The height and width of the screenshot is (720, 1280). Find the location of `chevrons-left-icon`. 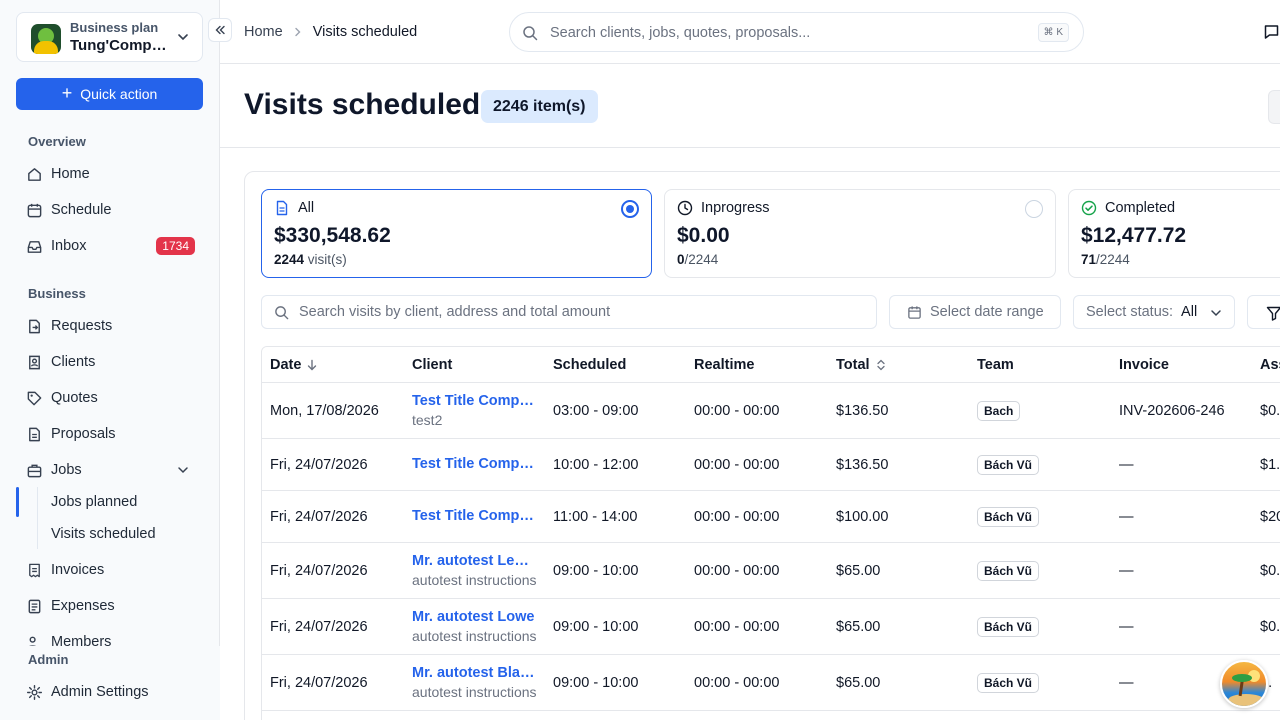

chevrons-left-icon is located at coordinates (220, 30).